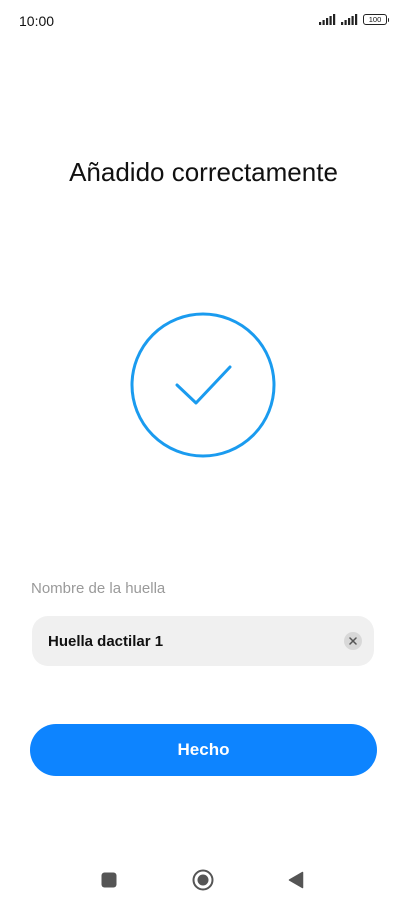  I want to click on fingerprint-name-label: Nombre de la huella, so click(98, 588).